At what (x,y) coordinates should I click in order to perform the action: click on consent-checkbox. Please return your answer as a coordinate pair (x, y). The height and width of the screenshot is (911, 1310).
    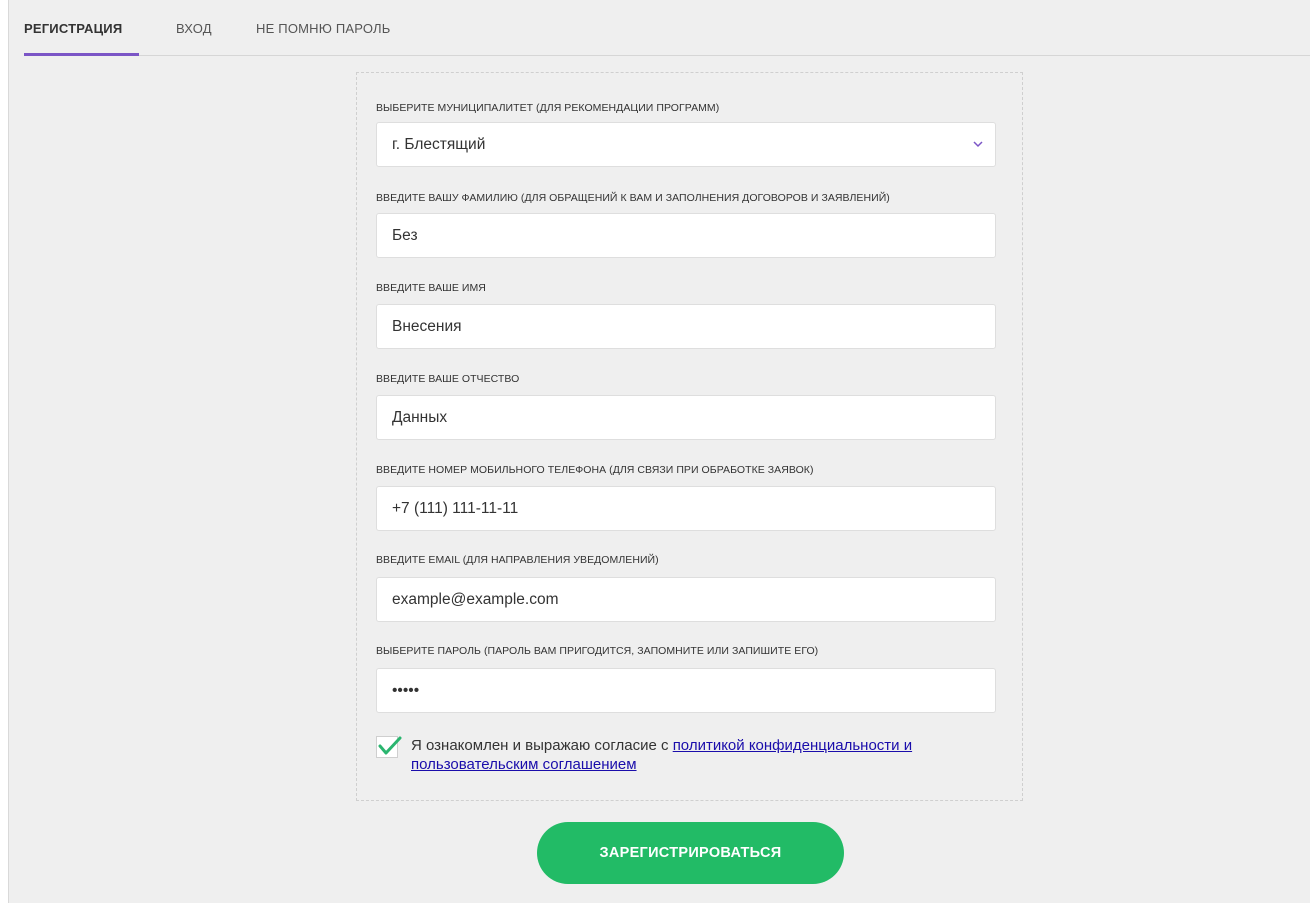
    Looking at the image, I should click on (389, 747).